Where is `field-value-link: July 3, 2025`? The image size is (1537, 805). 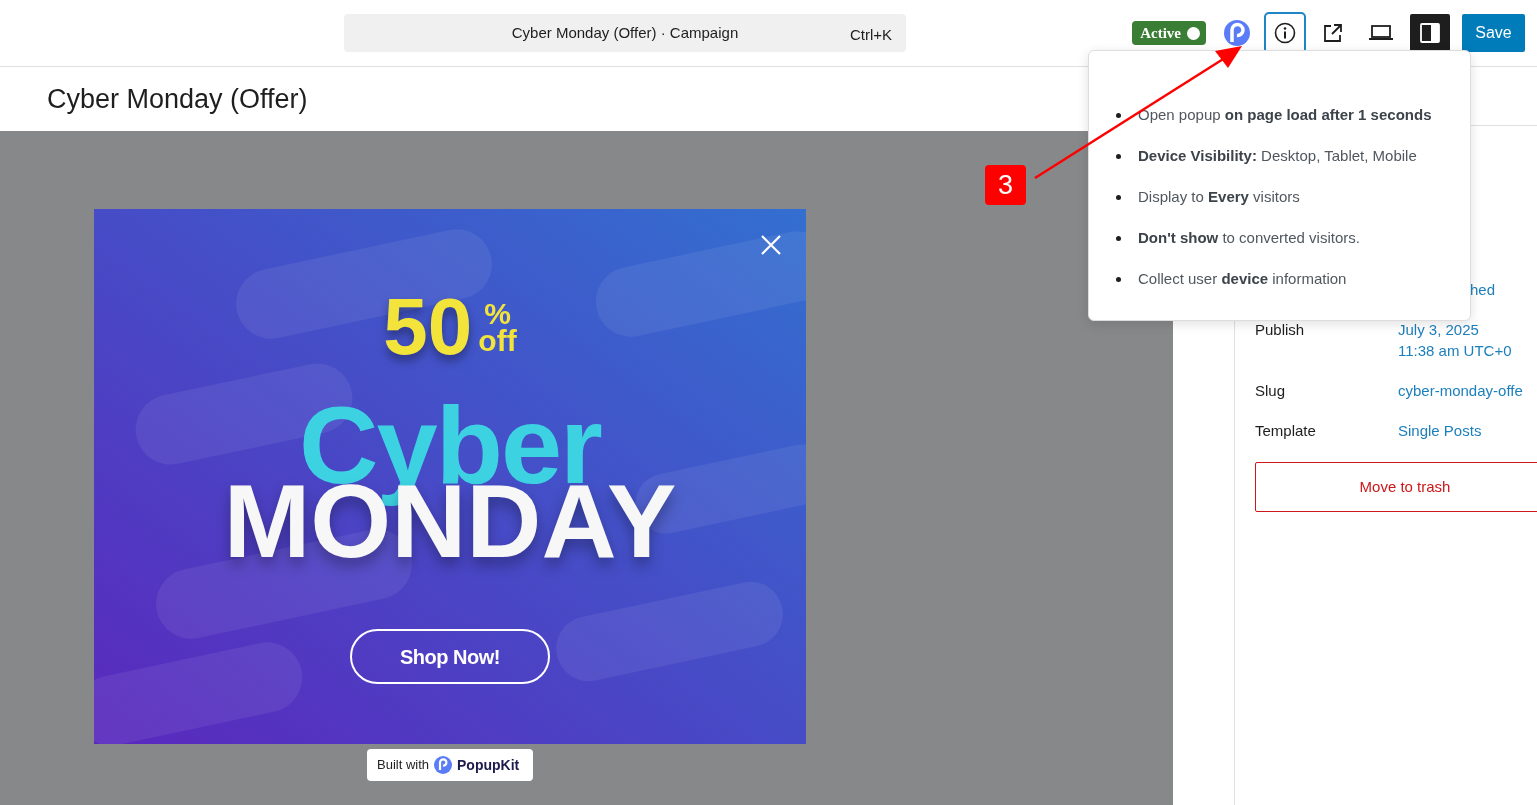 field-value-link: July 3, 2025 is located at coordinates (1438, 329).